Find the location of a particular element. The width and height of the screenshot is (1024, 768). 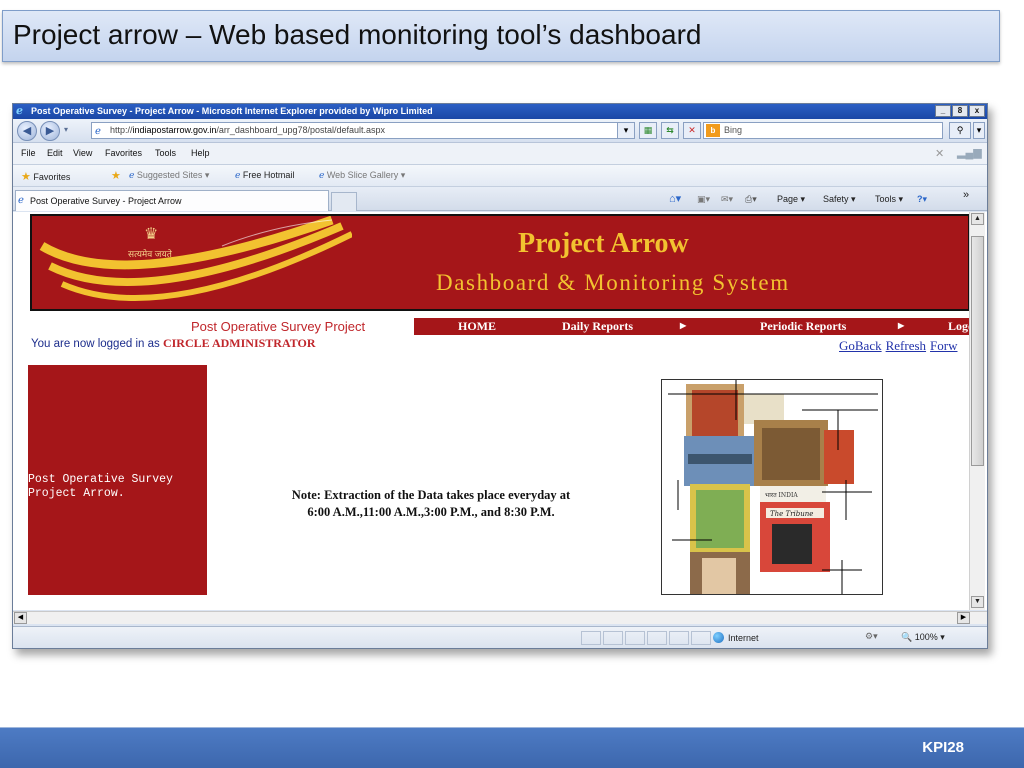

maximize-button: 8 is located at coordinates (960, 111).